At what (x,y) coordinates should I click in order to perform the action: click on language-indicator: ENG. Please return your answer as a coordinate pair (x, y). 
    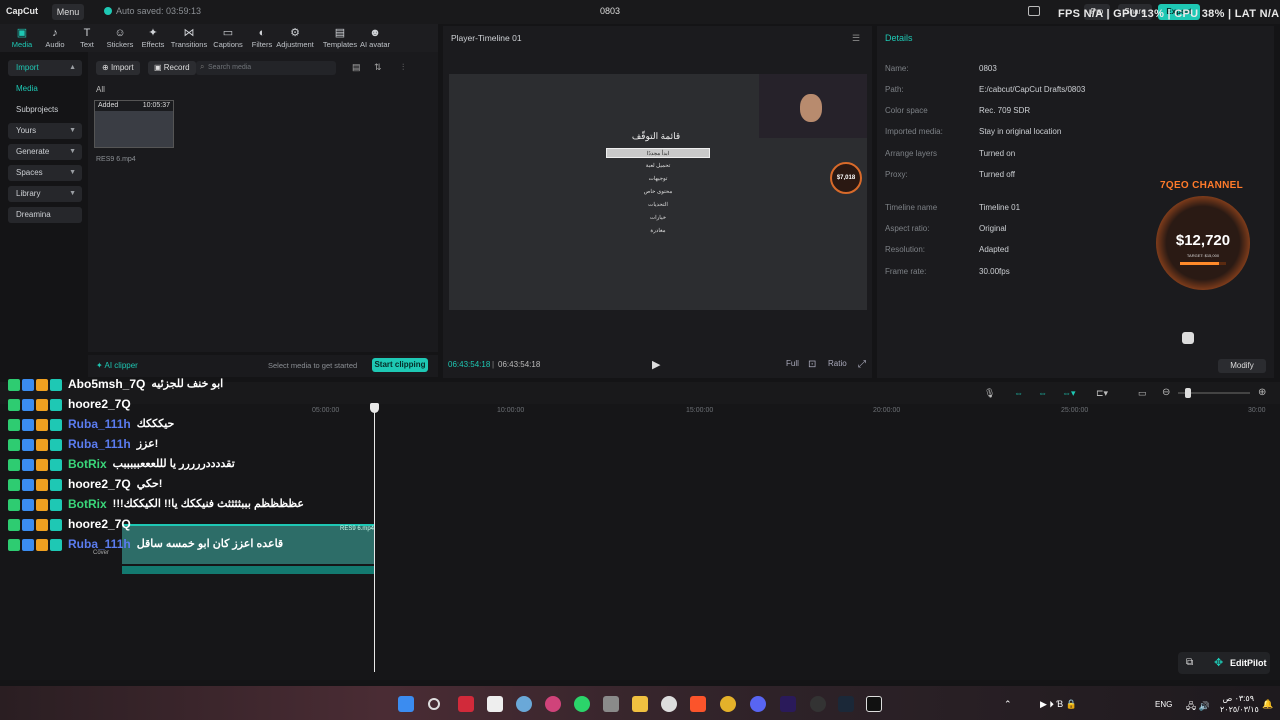
    Looking at the image, I should click on (1163, 704).